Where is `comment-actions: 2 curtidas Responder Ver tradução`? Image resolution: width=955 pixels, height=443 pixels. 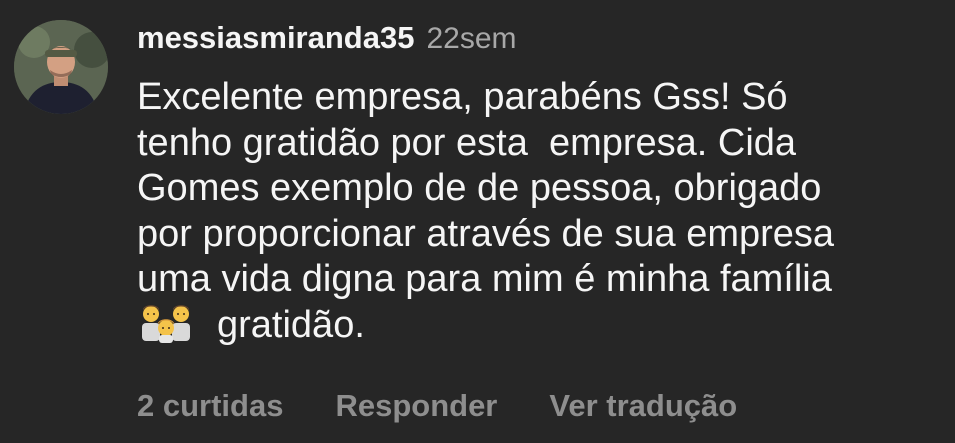 comment-actions: 2 curtidas Responder Ver tradução is located at coordinates (437, 406).